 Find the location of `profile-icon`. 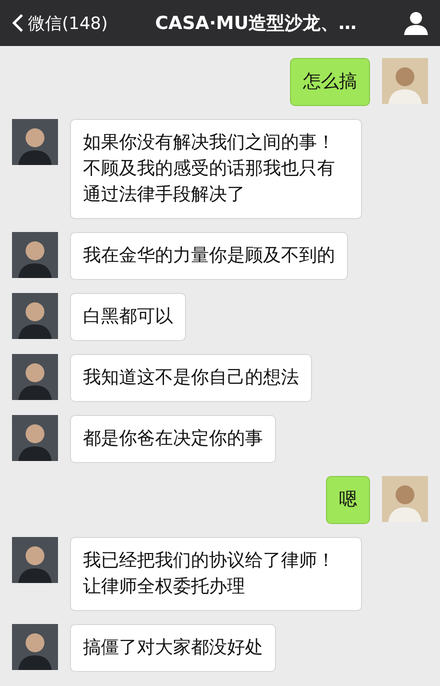

profile-icon is located at coordinates (416, 23).